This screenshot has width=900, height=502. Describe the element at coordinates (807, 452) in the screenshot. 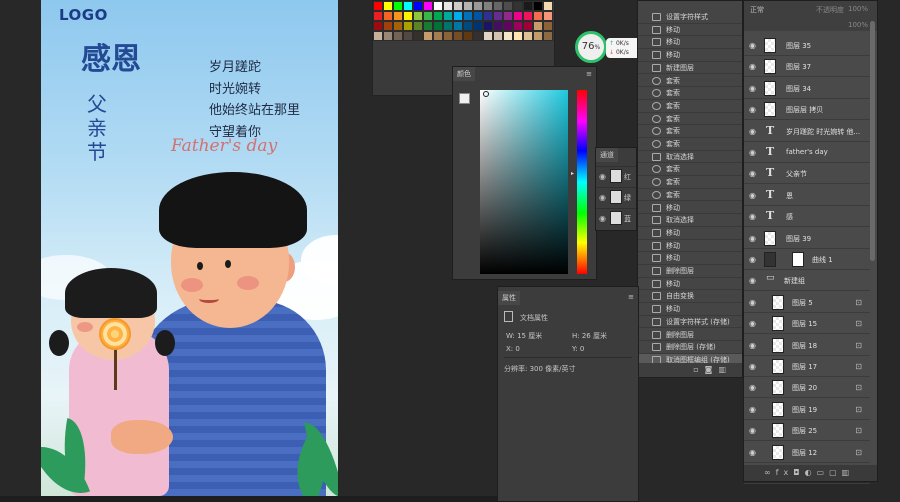

I see `layer-row: ◉ 图层 12 ⊡` at that location.